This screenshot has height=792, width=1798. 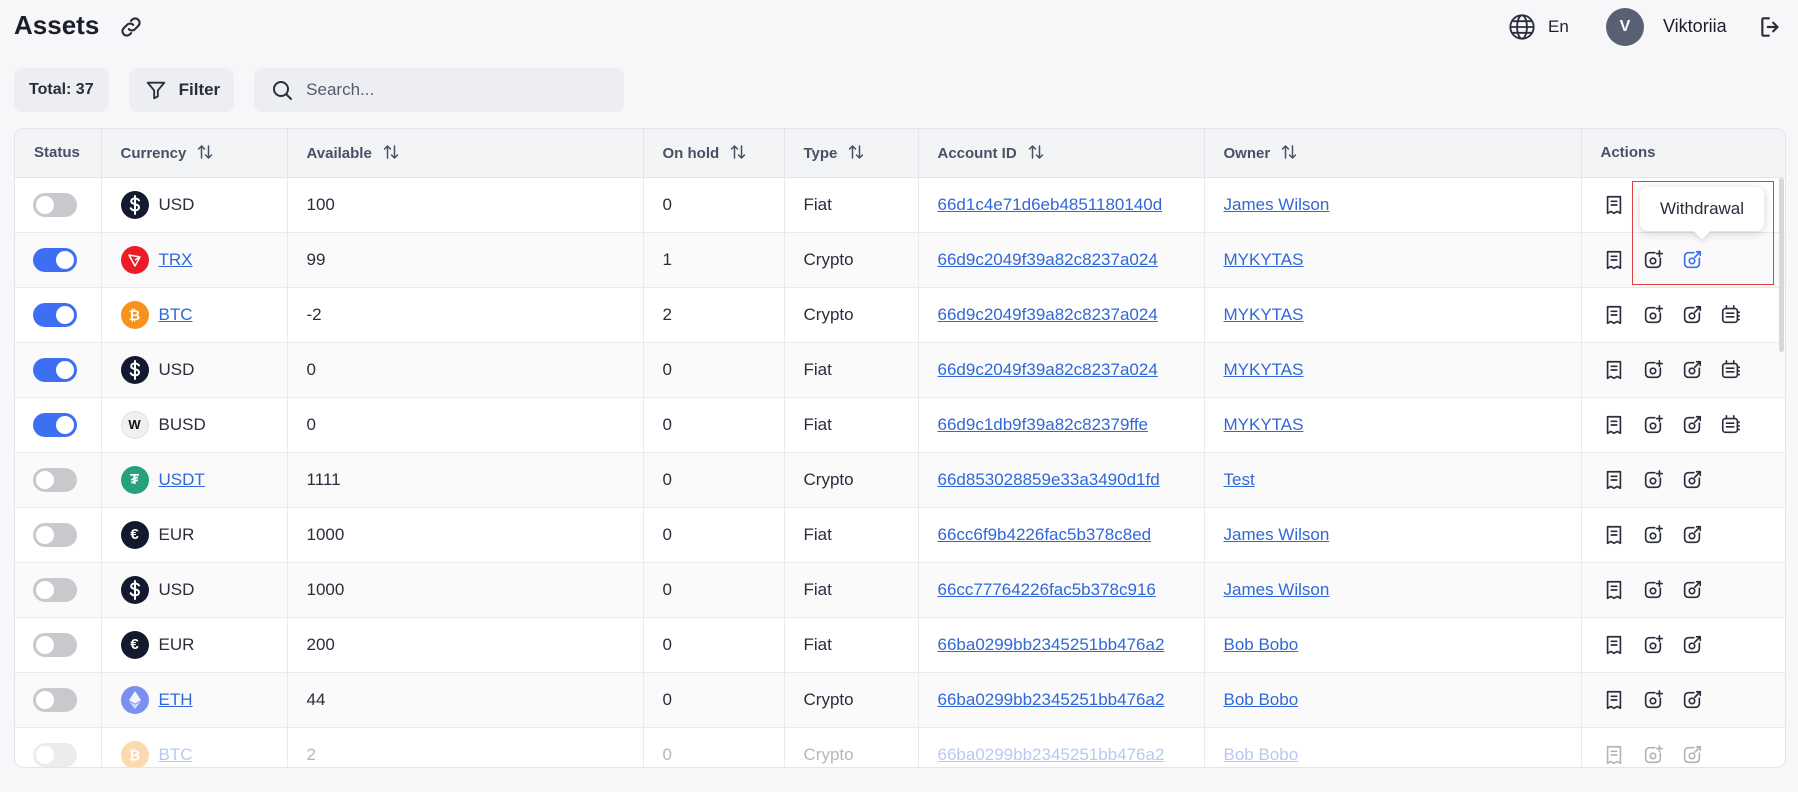 What do you see at coordinates (182, 480) in the screenshot?
I see `currency-link: USDT` at bounding box center [182, 480].